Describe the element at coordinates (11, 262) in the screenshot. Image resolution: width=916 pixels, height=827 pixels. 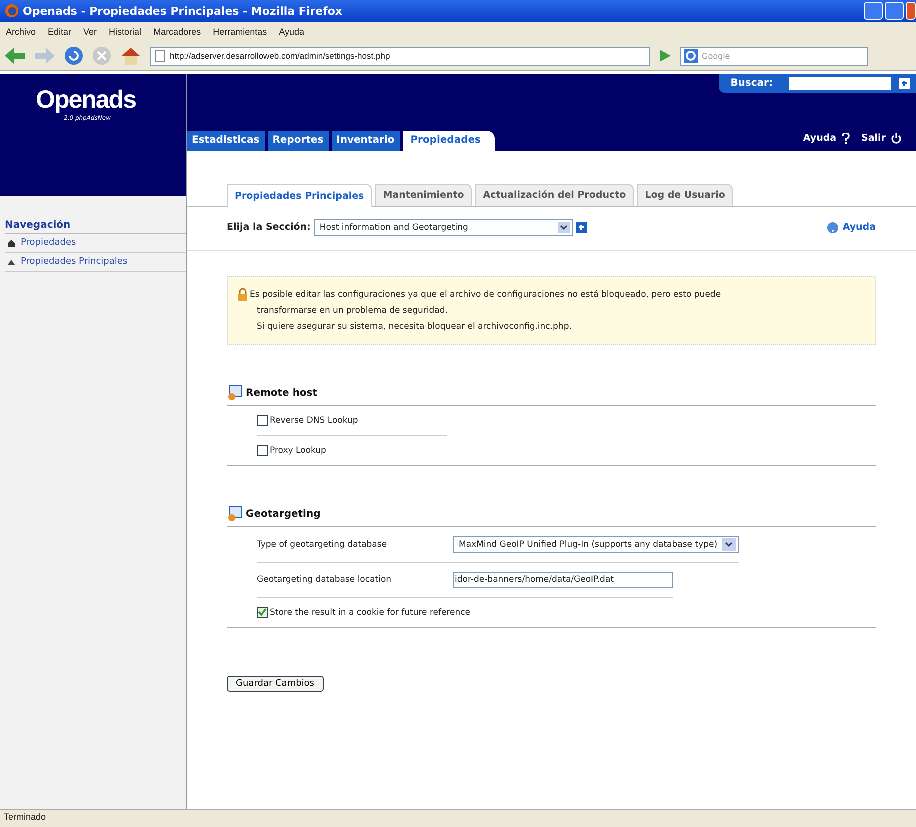
I see `caret-up-icon` at that location.